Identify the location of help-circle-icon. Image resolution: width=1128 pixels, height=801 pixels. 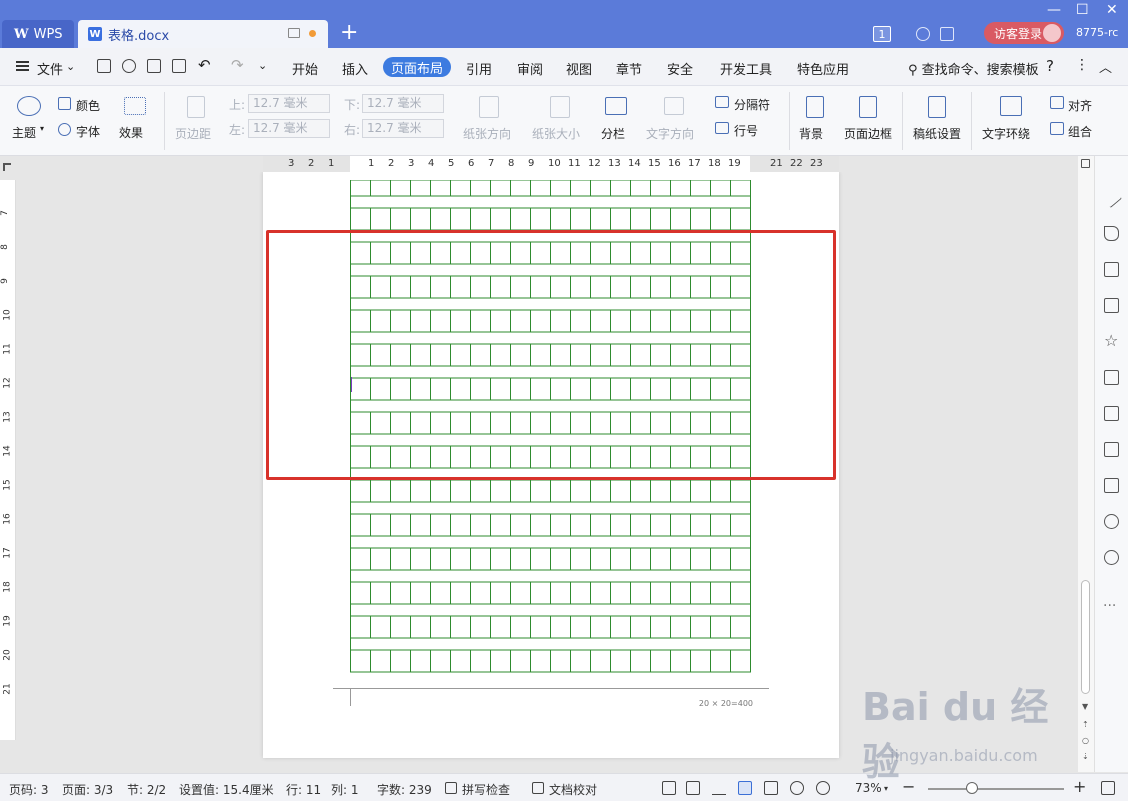
(1111, 557).